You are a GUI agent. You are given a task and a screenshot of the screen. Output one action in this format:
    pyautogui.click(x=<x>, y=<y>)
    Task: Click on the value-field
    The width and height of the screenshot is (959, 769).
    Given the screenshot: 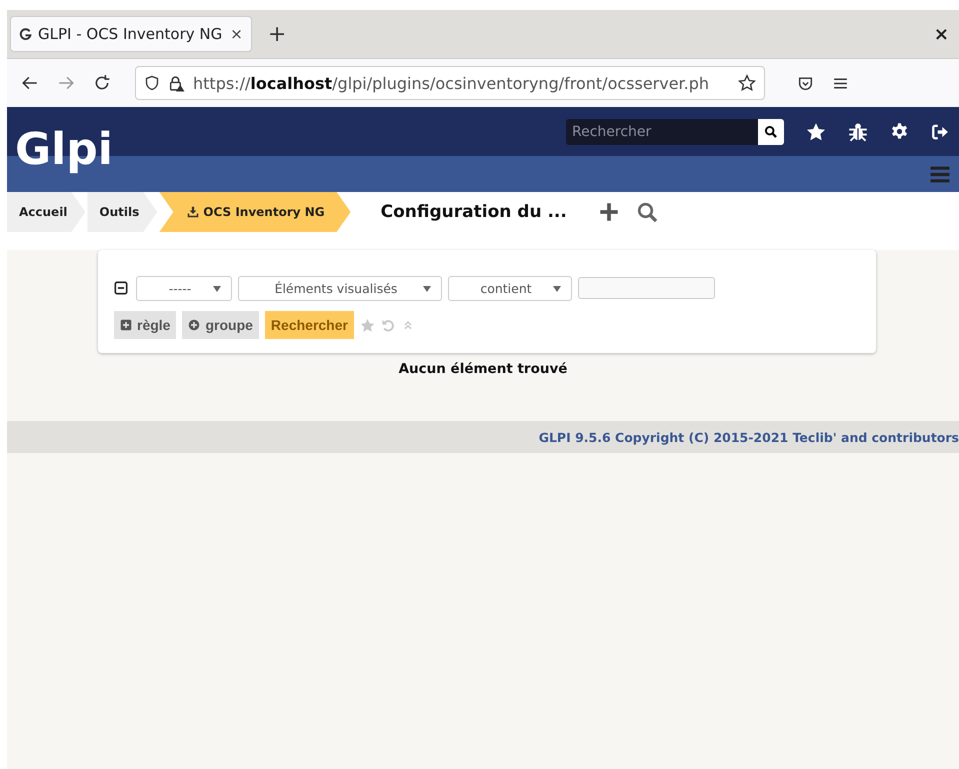 What is the action you would take?
    pyautogui.click(x=646, y=288)
    